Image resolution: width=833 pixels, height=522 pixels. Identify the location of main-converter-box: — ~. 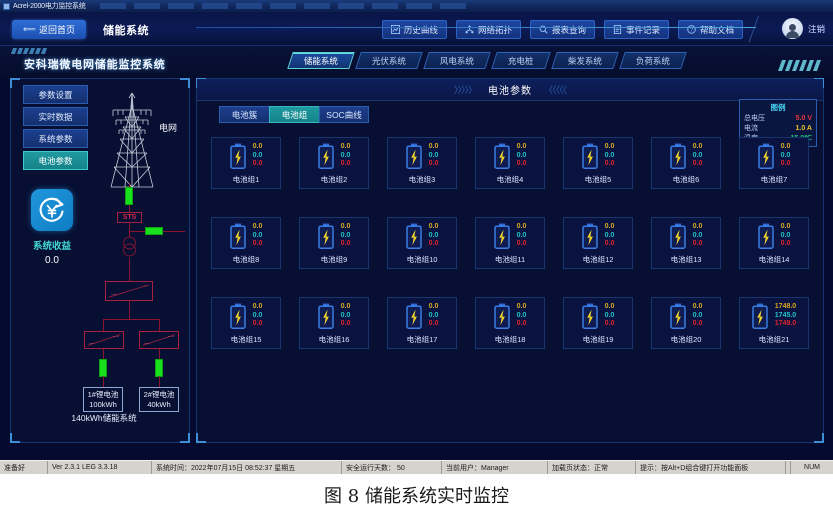
(129, 291).